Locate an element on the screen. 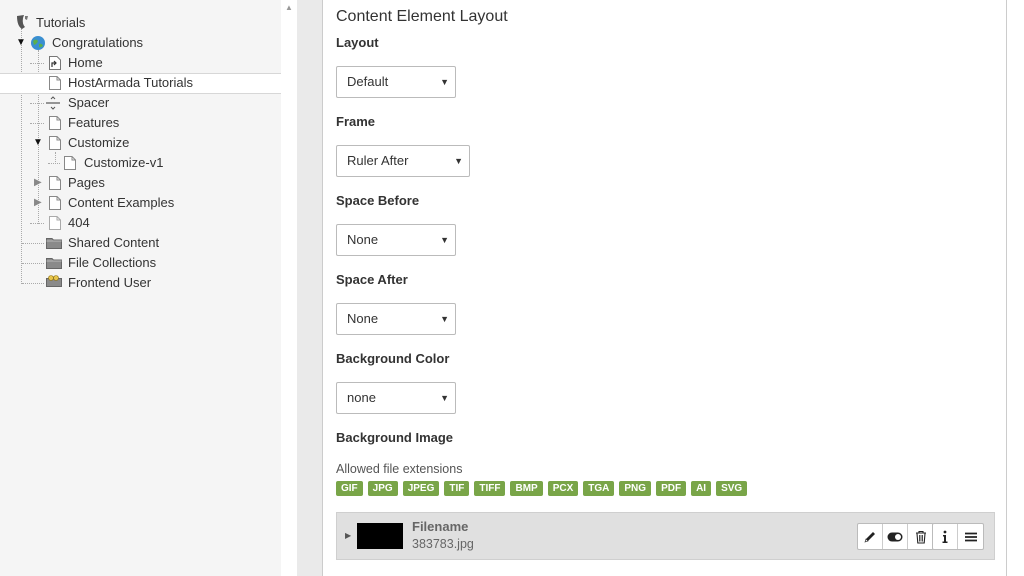 The image size is (1024, 576). tree-item-label: Home is located at coordinates (85, 62).